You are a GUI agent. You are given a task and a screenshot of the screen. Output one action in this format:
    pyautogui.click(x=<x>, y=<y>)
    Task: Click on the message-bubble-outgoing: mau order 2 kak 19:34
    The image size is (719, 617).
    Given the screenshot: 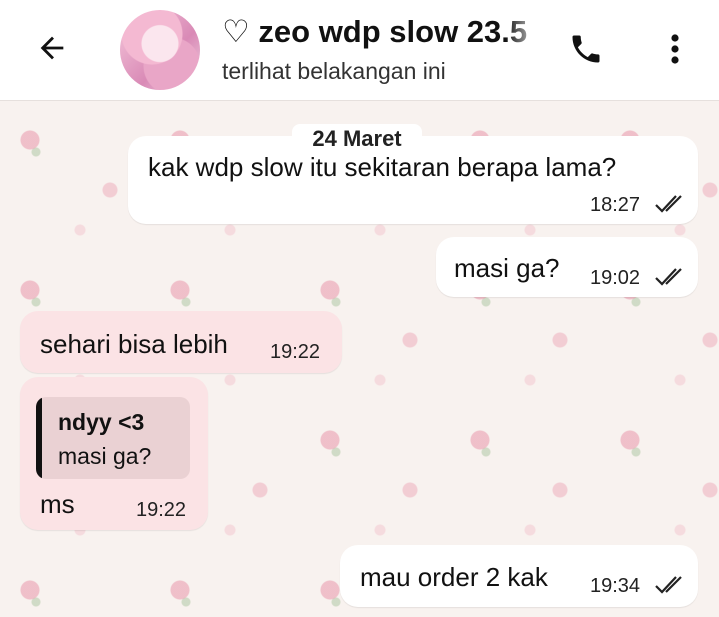 What is the action you would take?
    pyautogui.click(x=519, y=576)
    